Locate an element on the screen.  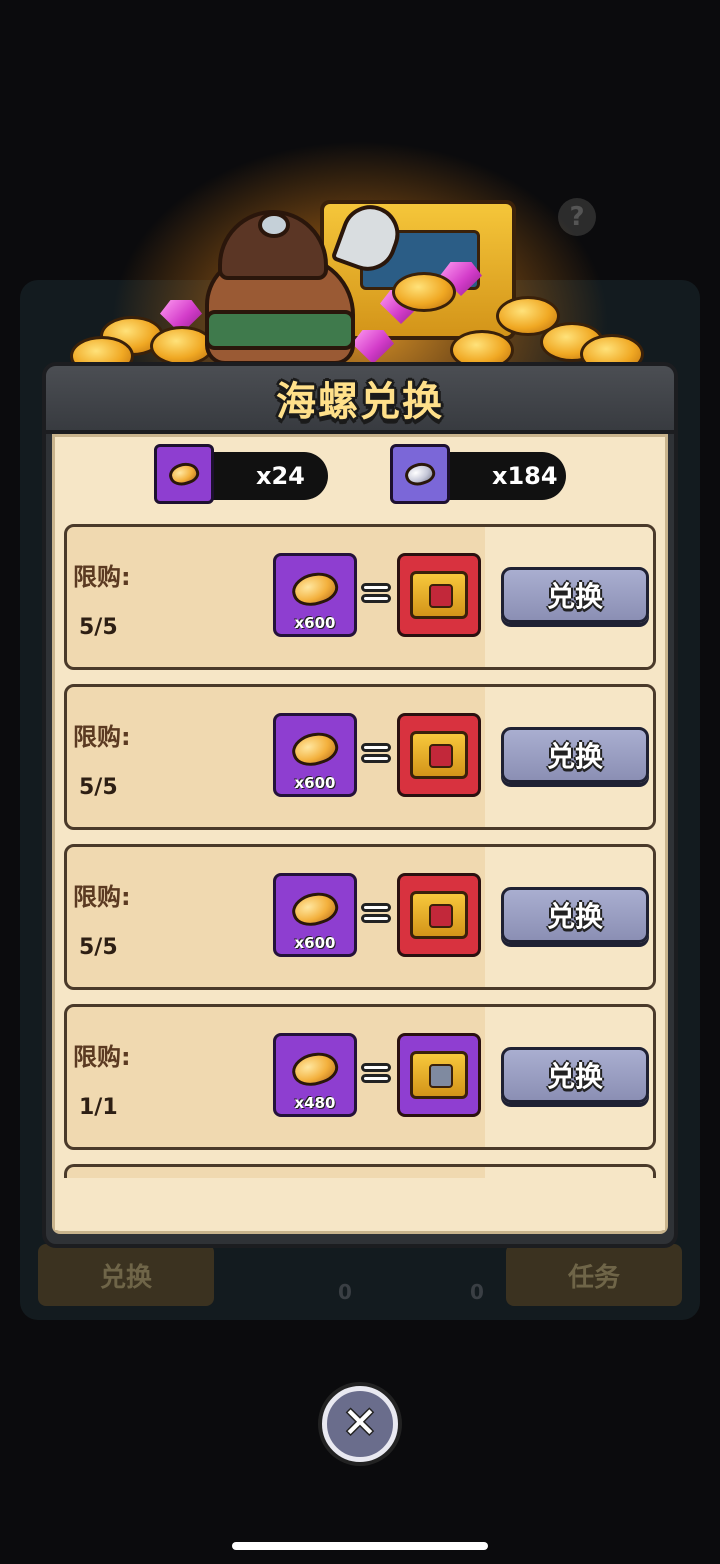
list-fade is located at coordinates (360, 1204).